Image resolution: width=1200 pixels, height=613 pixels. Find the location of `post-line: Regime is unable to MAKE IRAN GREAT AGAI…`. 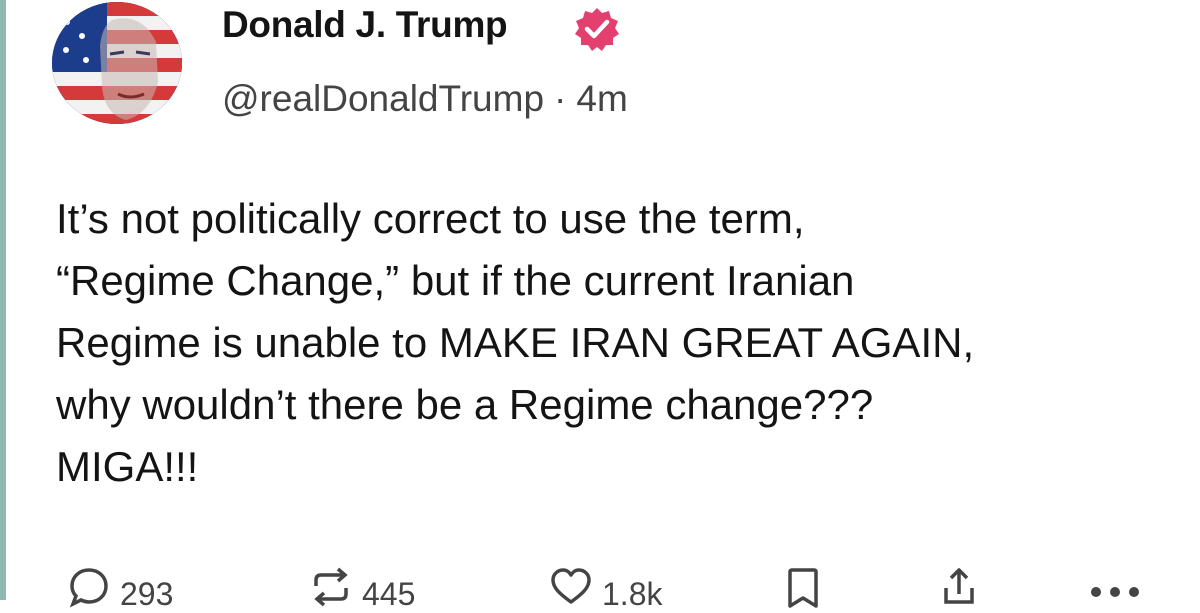

post-line: Regime is unable to MAKE IRAN GREAT AGAI… is located at coordinates (515, 342).